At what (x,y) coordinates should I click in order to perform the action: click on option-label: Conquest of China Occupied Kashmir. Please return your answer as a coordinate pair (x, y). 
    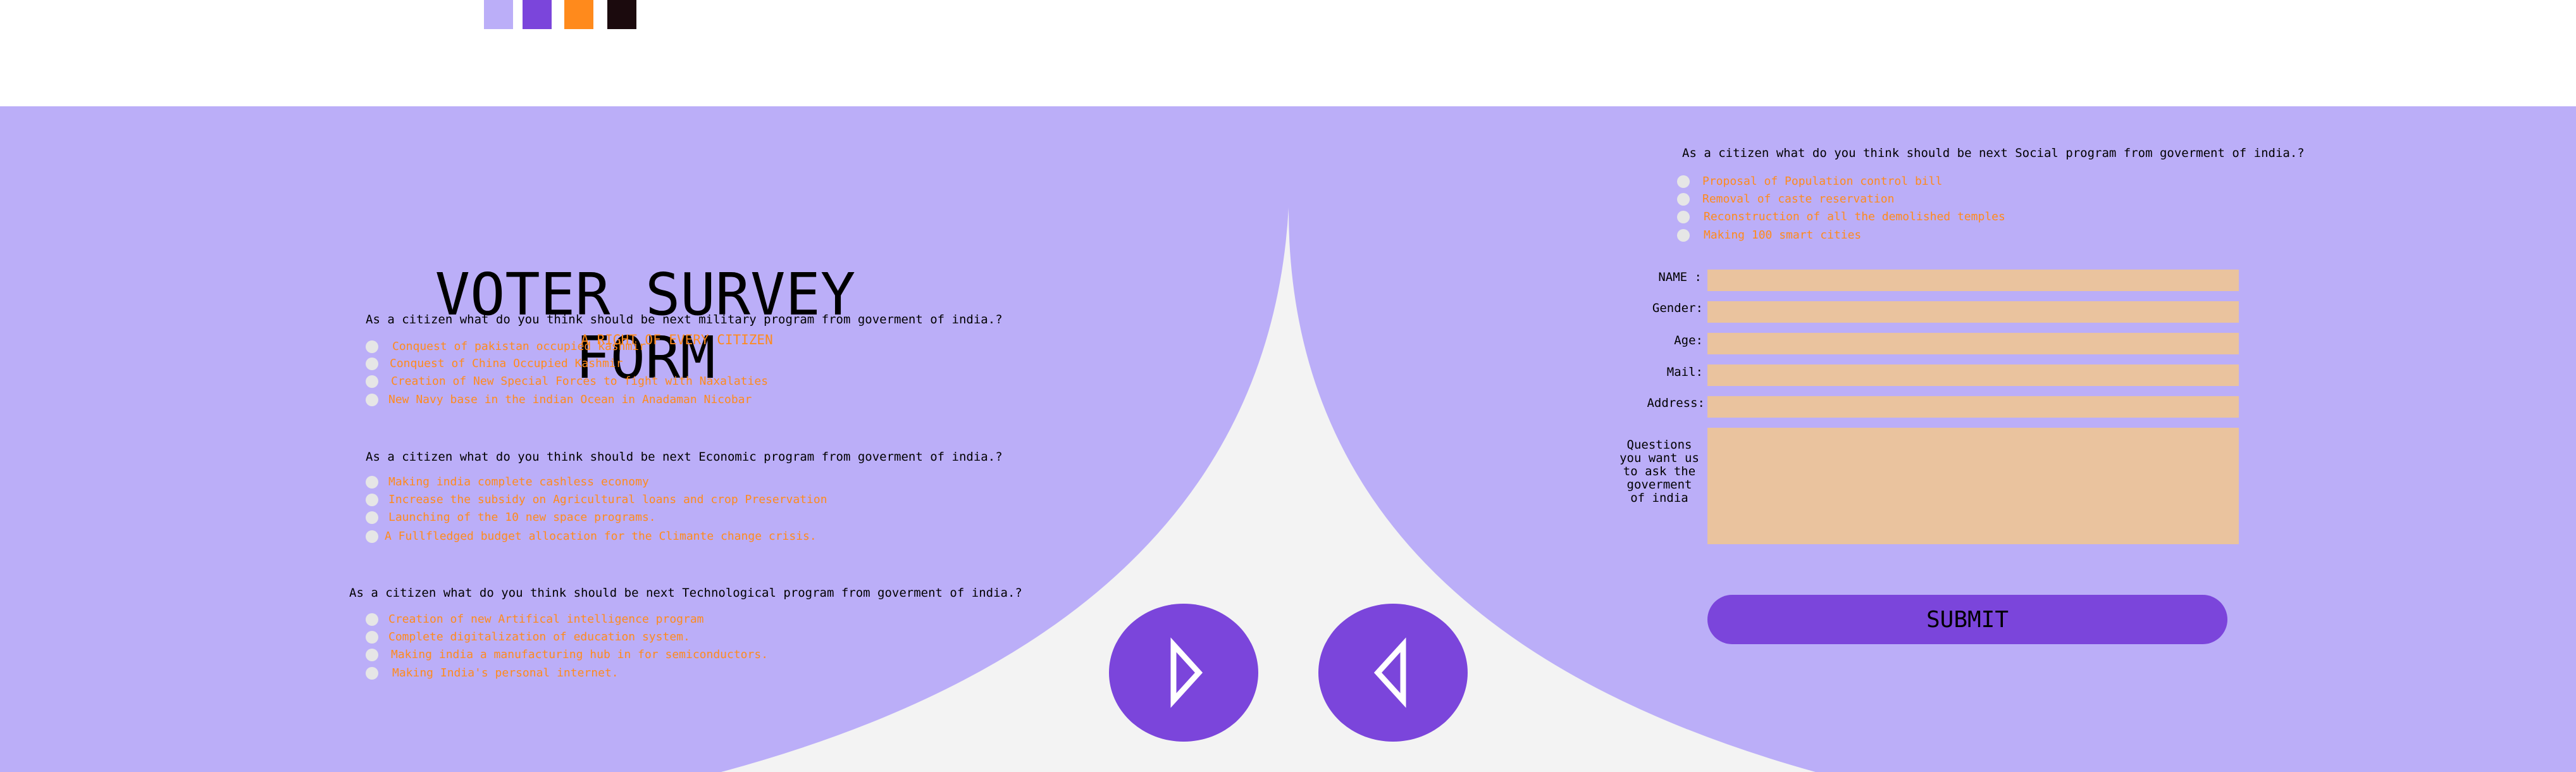
    Looking at the image, I should click on (507, 364).